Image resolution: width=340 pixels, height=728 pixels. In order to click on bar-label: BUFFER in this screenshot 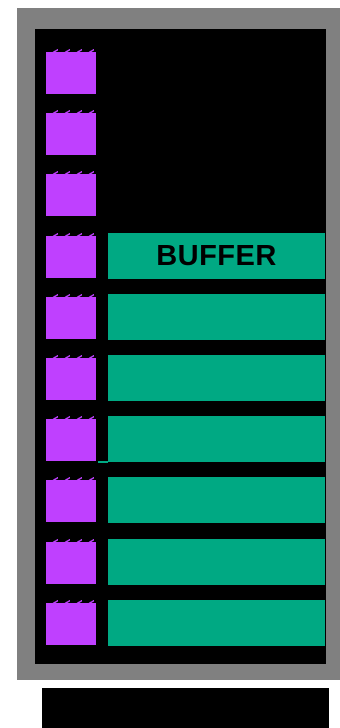, I will do `click(216, 255)`.